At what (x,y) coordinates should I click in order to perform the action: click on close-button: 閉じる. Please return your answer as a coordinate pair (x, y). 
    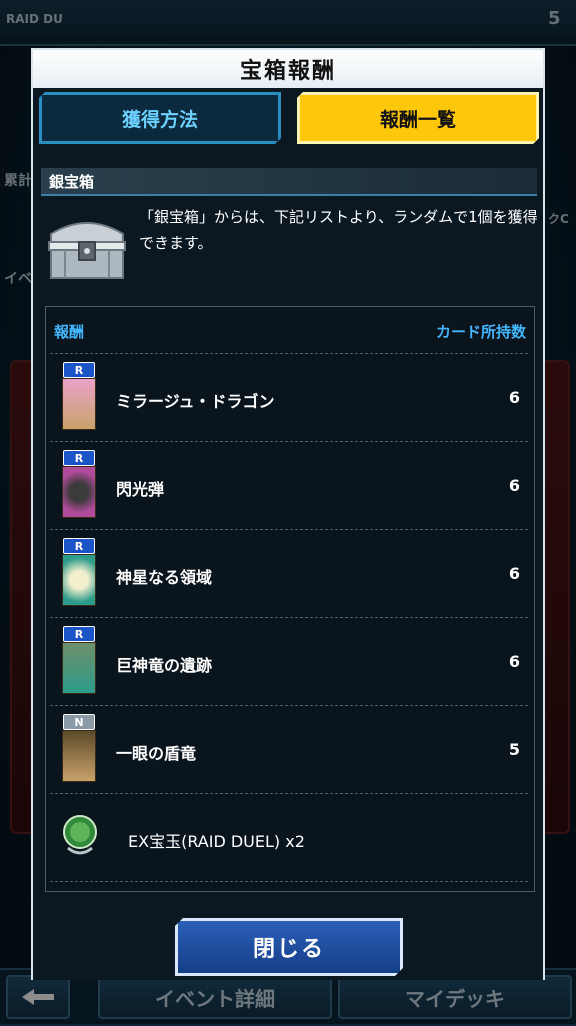
    Looking at the image, I should click on (289, 947).